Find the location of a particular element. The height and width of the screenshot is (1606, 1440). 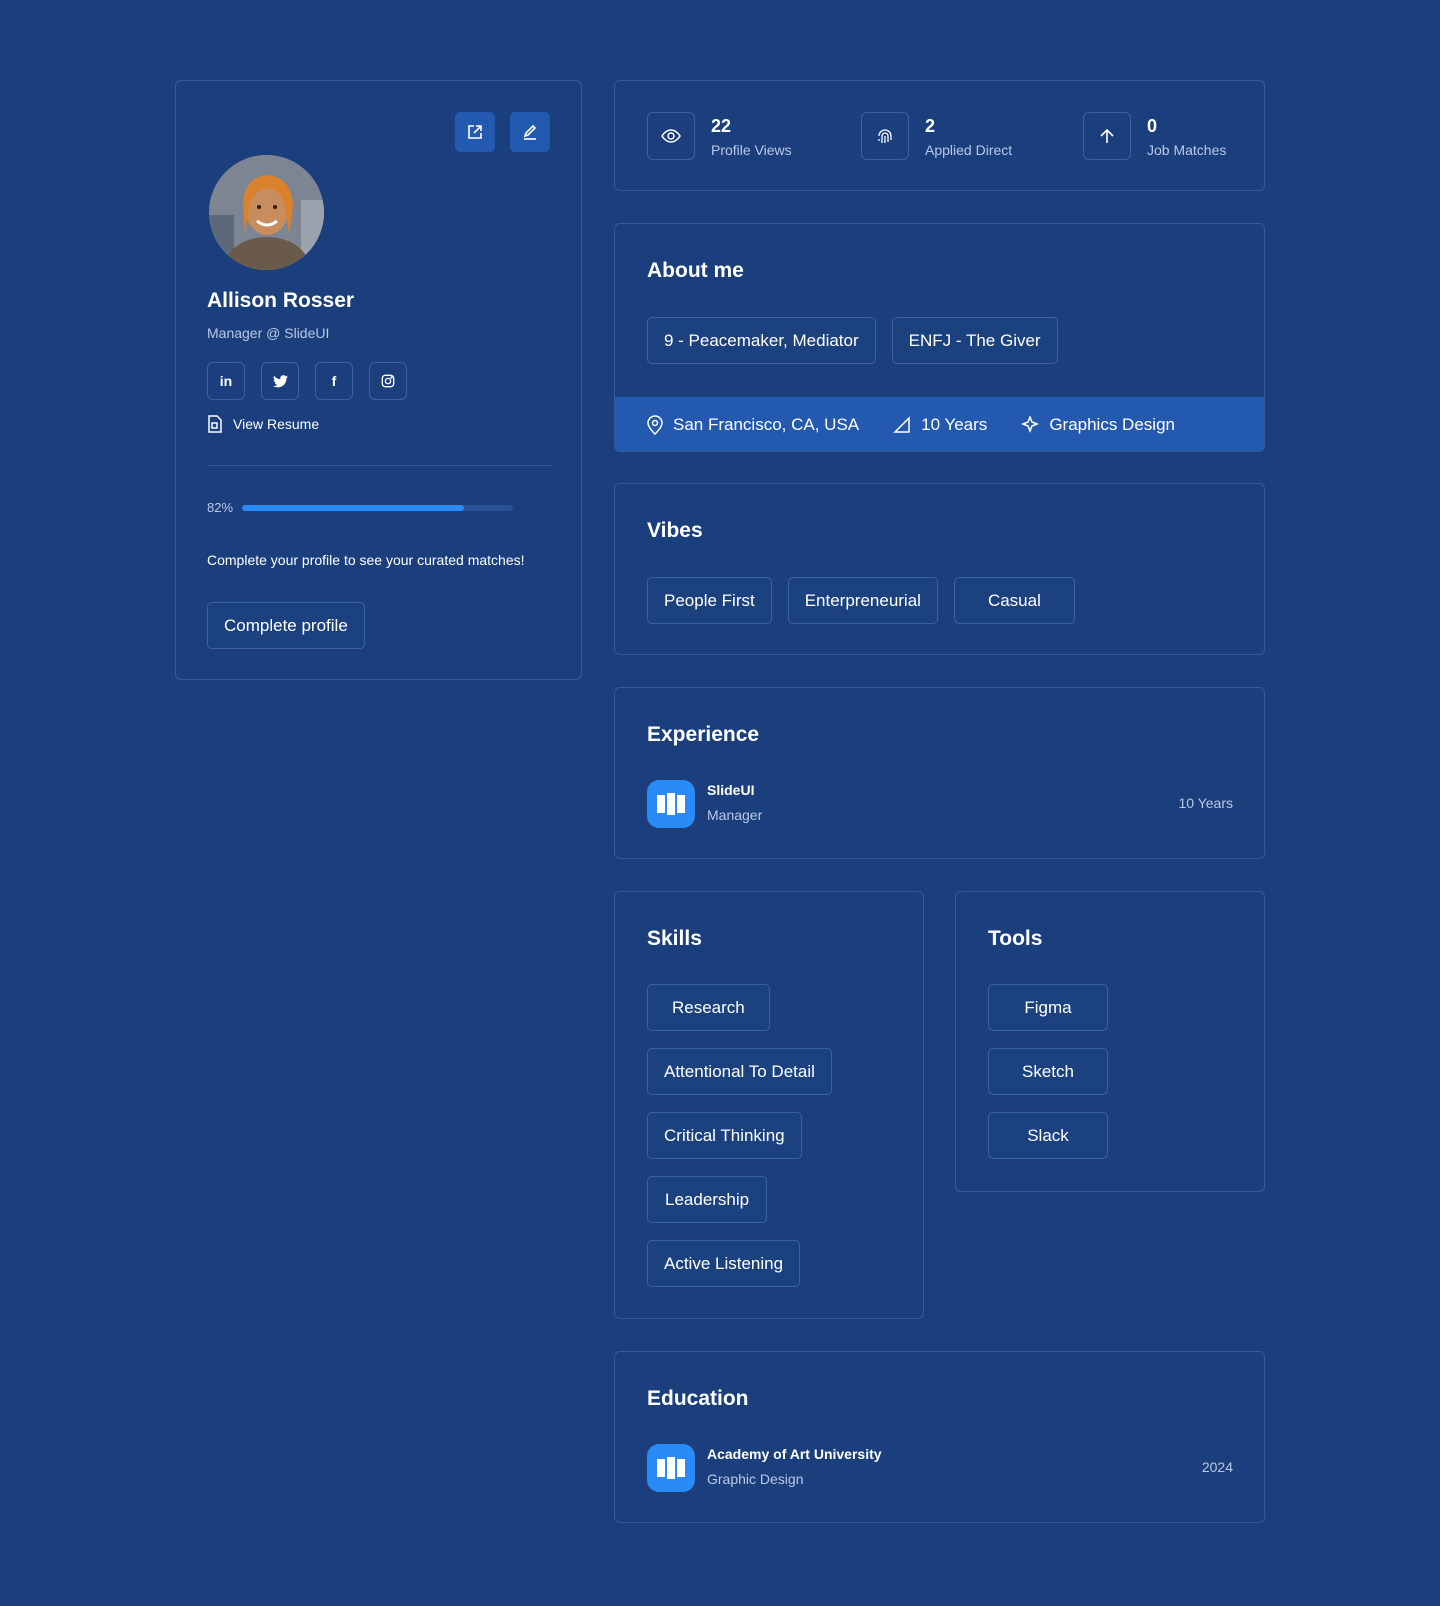

arrow-up-icon is located at coordinates (1107, 135).